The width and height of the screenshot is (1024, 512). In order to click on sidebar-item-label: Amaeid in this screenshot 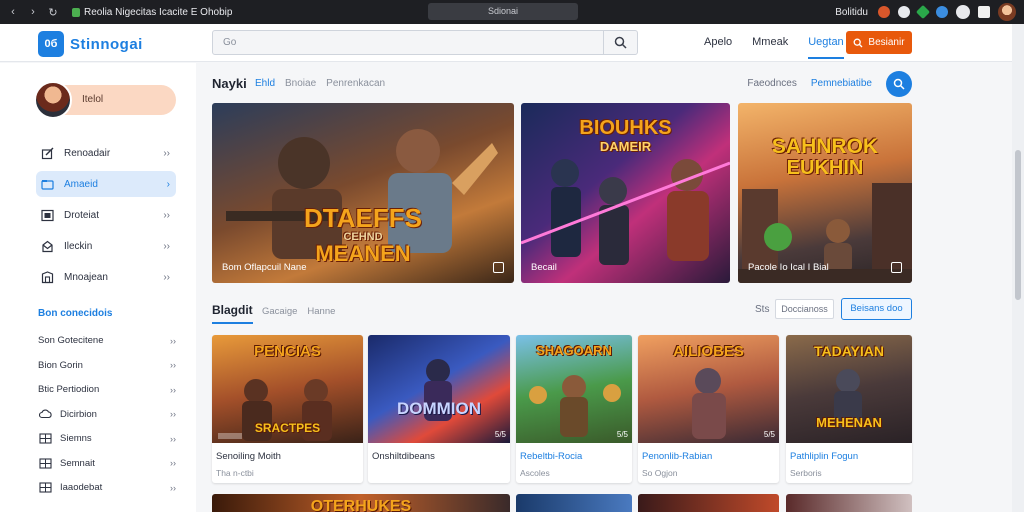, I will do `click(81, 184)`.